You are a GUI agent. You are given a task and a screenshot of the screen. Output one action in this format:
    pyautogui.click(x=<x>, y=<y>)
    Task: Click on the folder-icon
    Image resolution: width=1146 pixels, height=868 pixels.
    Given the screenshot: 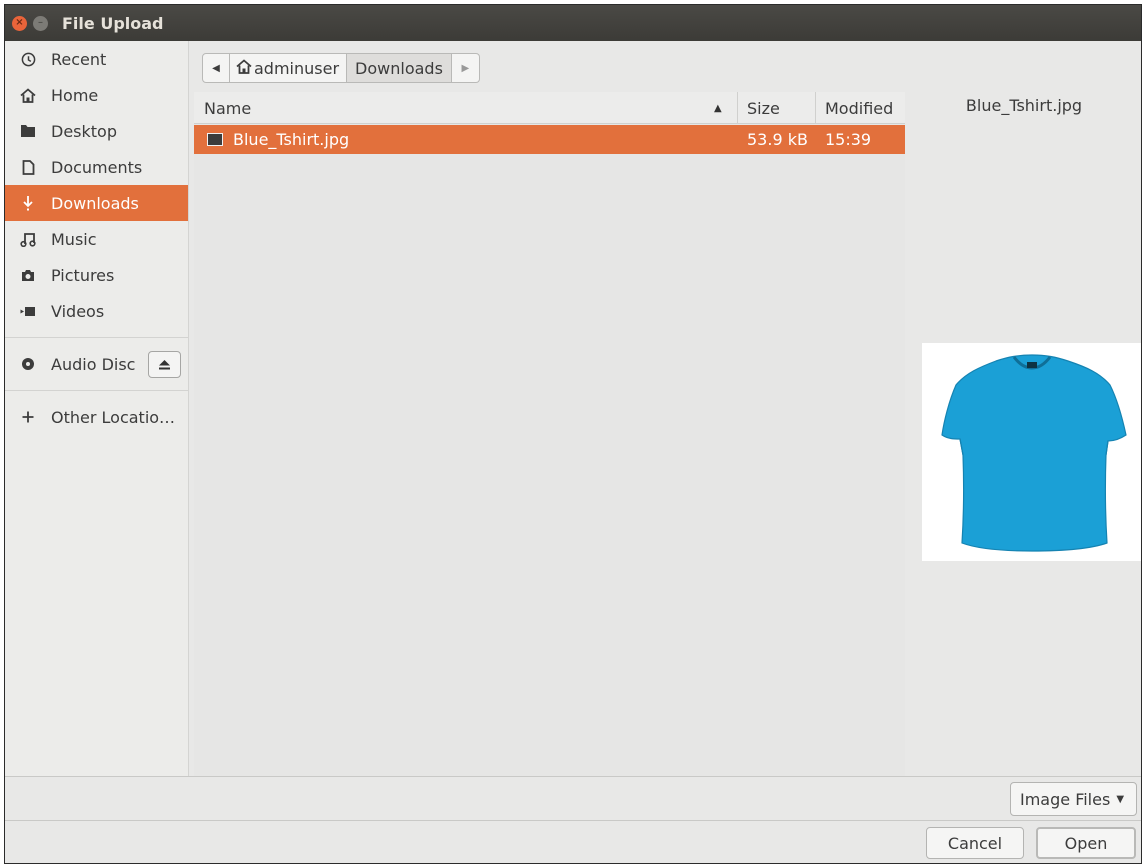 What is the action you would take?
    pyautogui.click(x=28, y=131)
    